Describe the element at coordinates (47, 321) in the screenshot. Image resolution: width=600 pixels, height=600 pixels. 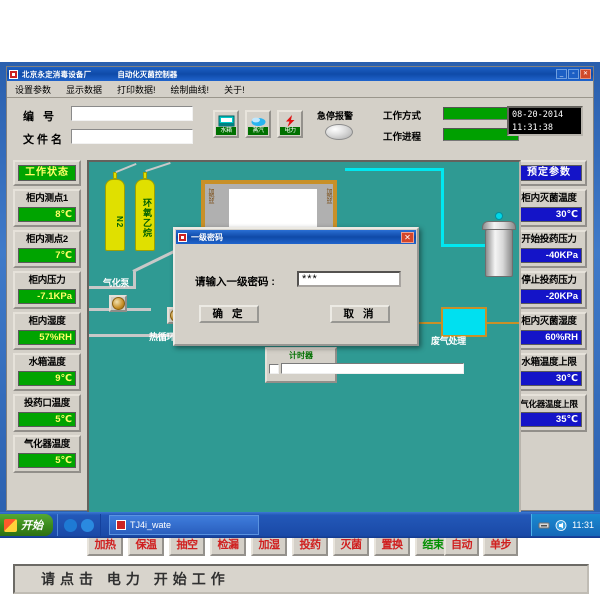
I see `gauge-label: 柜内湿度` at that location.